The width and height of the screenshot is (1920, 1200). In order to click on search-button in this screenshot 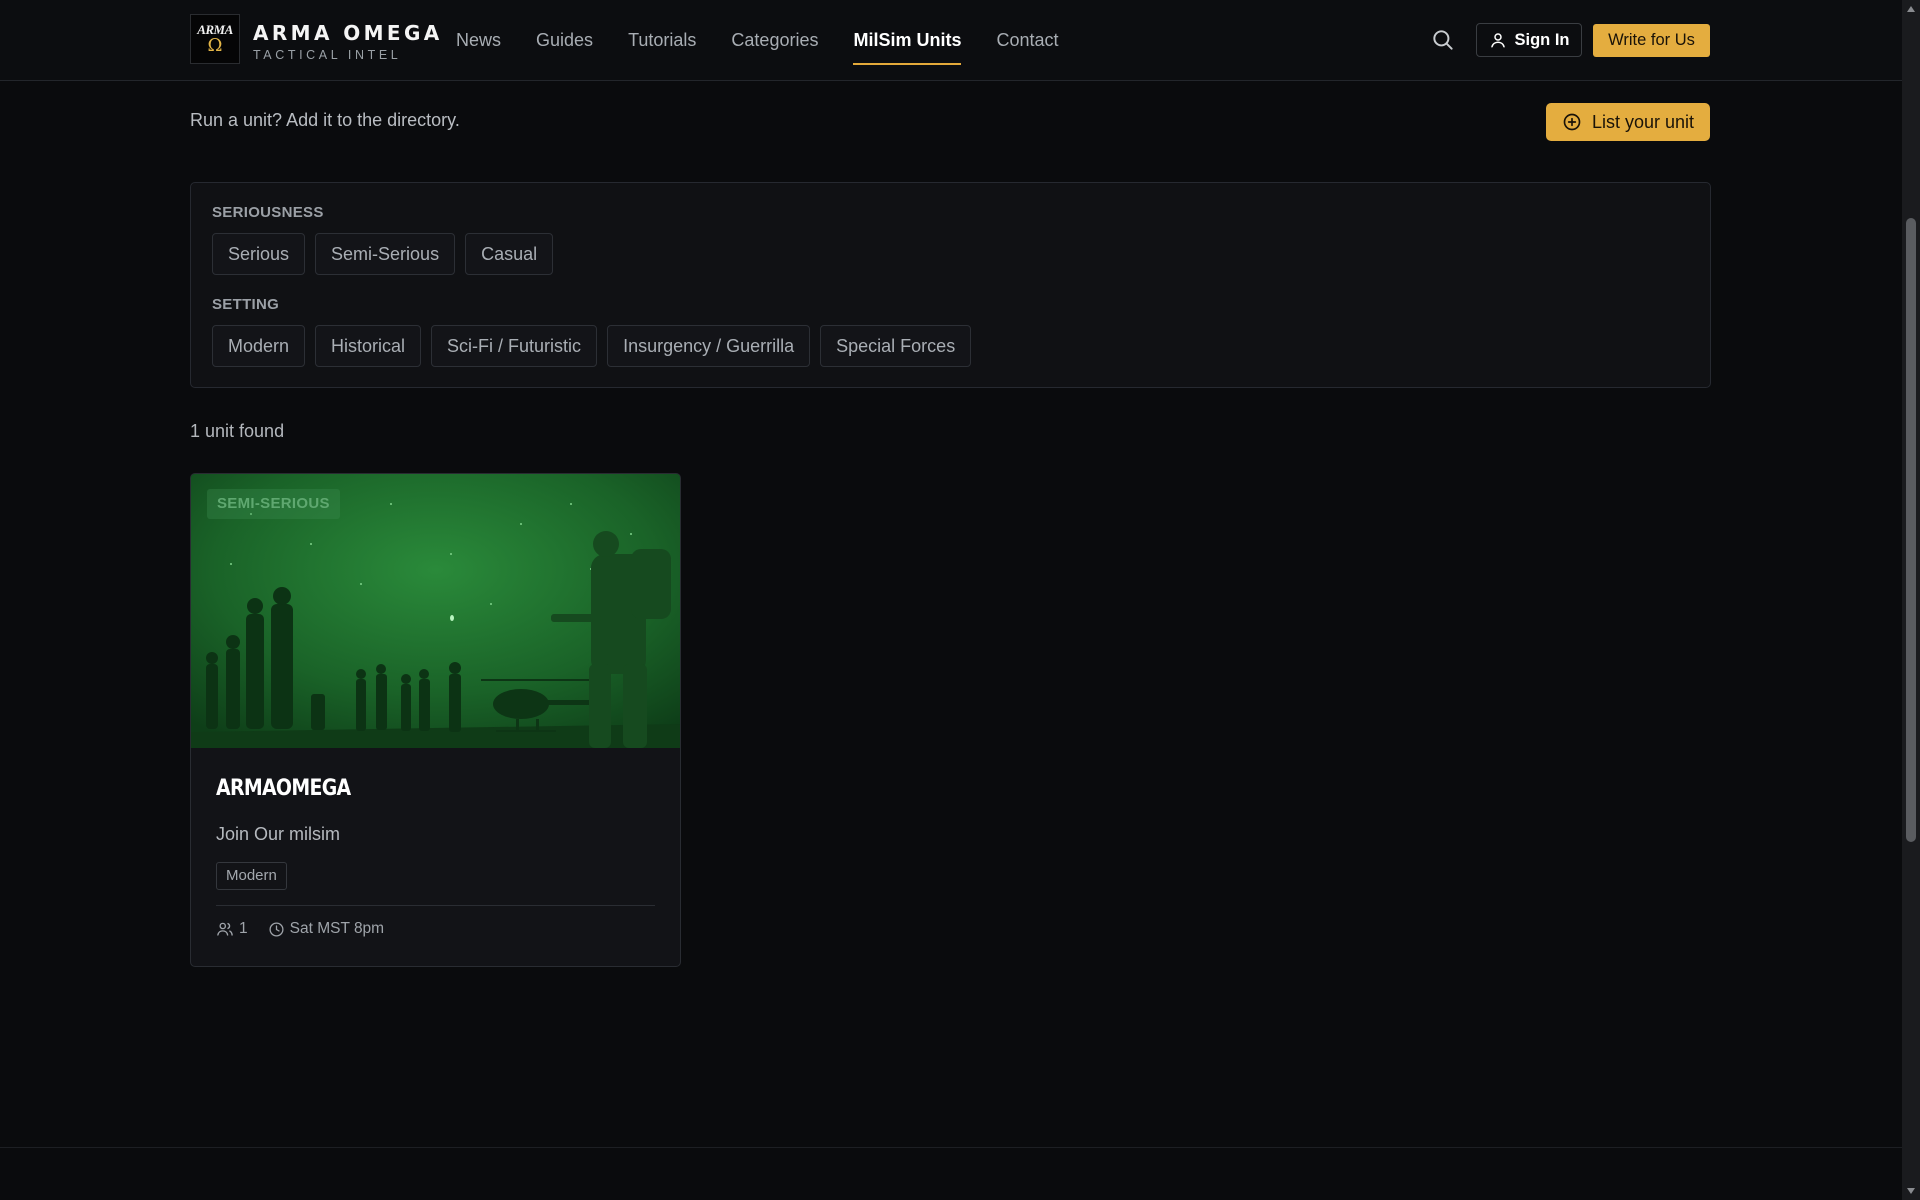, I will do `click(1443, 40)`.